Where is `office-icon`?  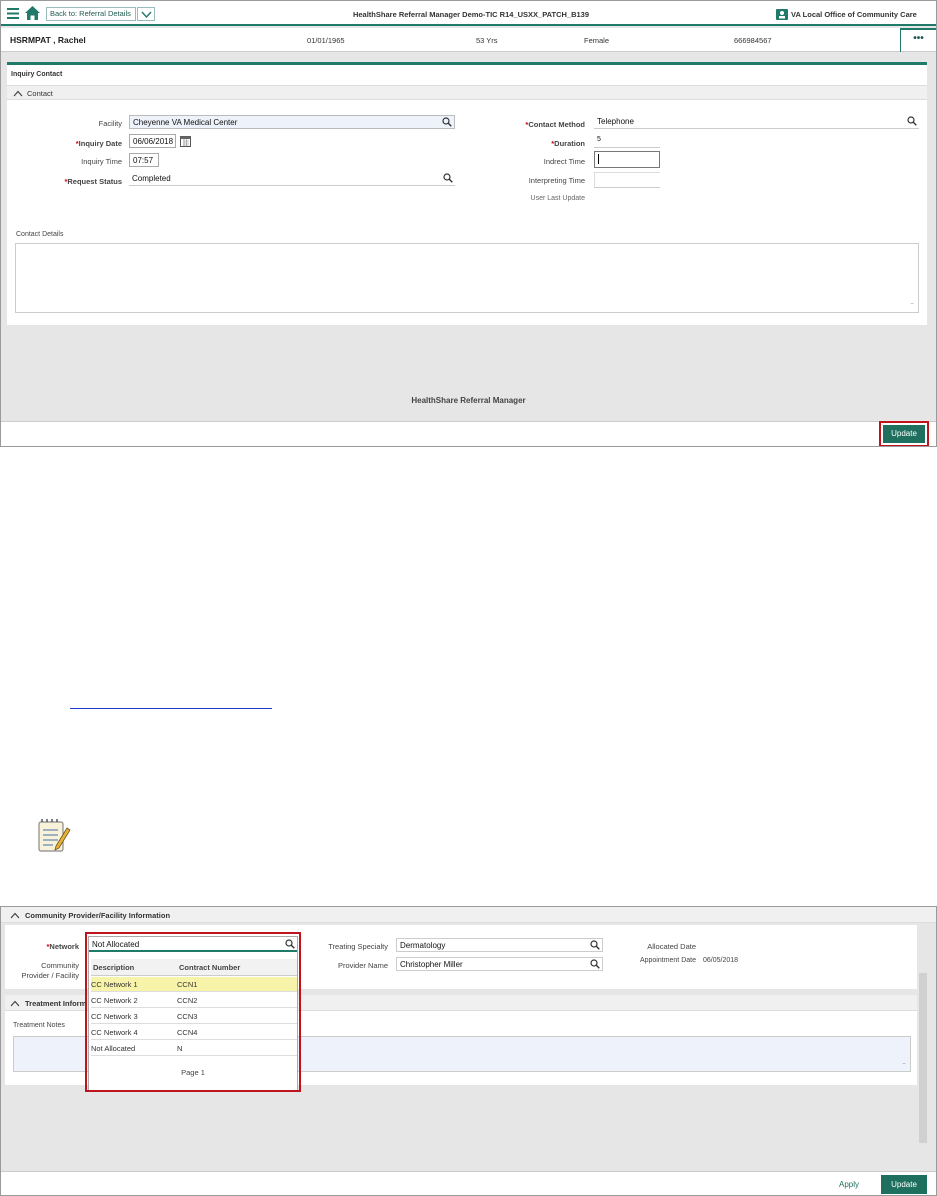 office-icon is located at coordinates (782, 14).